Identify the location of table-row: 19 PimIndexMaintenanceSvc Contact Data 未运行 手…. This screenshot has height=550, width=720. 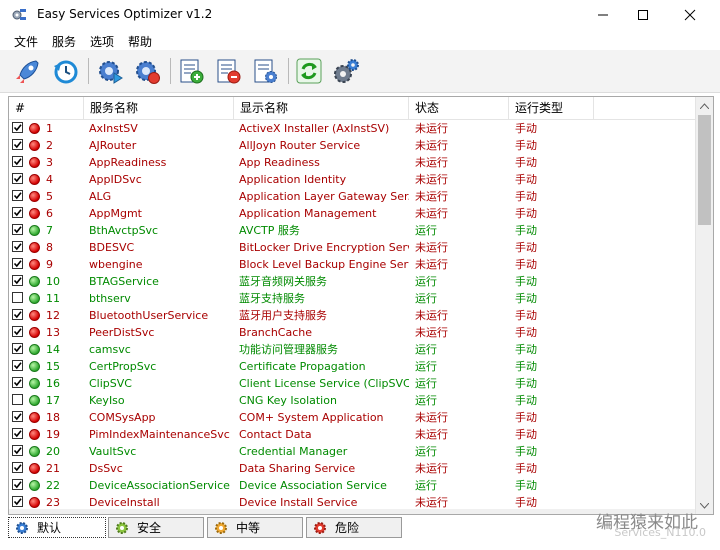
(352, 434).